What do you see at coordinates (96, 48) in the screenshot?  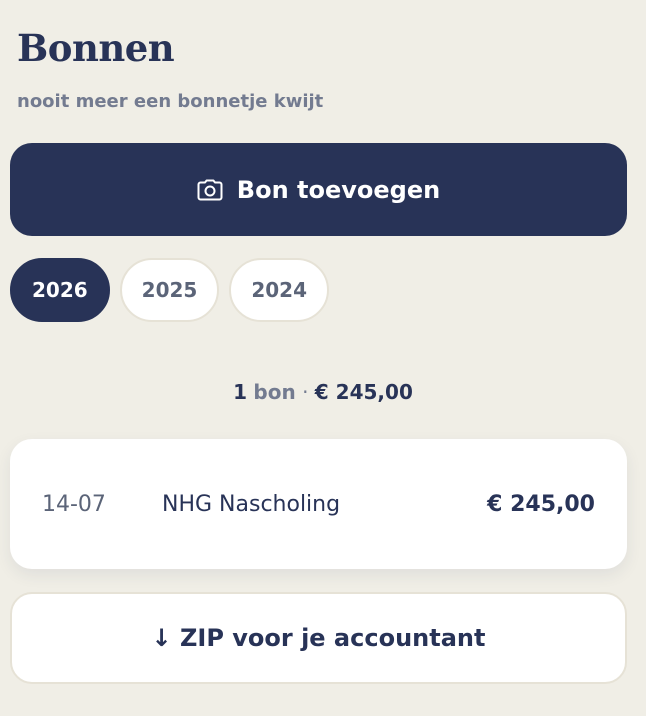 I see `page-title: Bonnen` at bounding box center [96, 48].